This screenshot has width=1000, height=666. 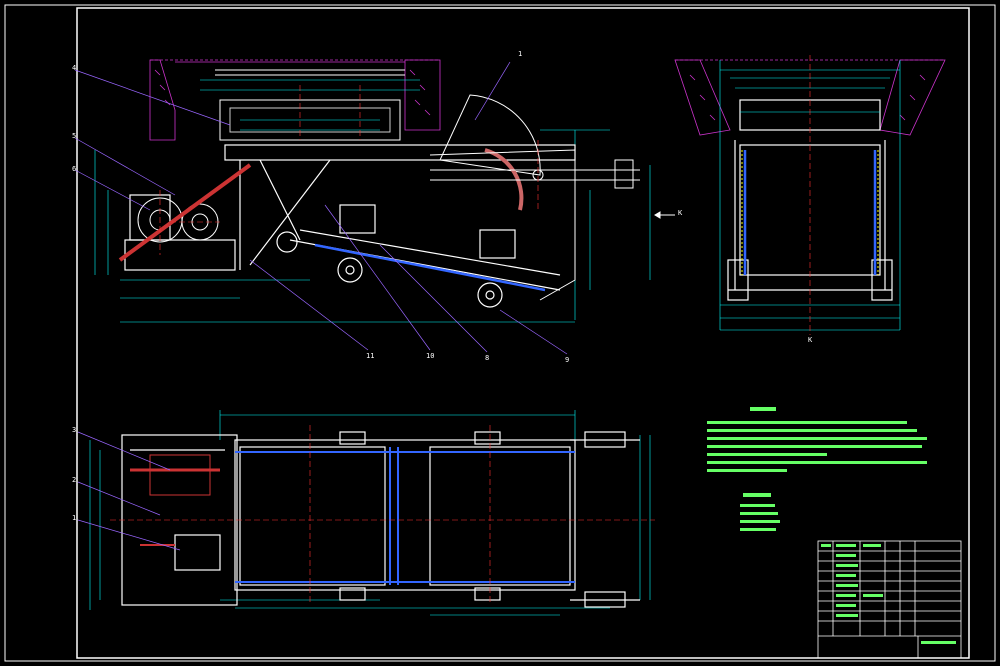 I want to click on plan-frame, so click(x=380, y=519).